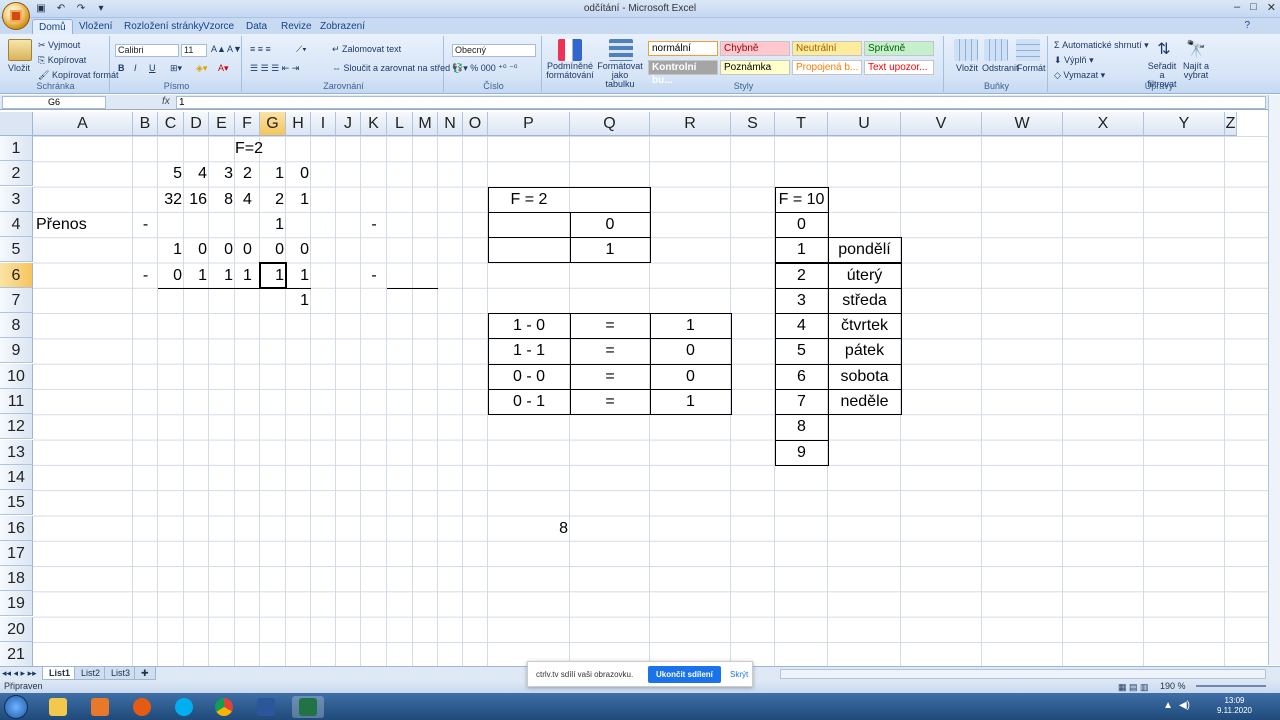  What do you see at coordinates (16, 477) in the screenshot?
I see `row-header-14: 14` at bounding box center [16, 477].